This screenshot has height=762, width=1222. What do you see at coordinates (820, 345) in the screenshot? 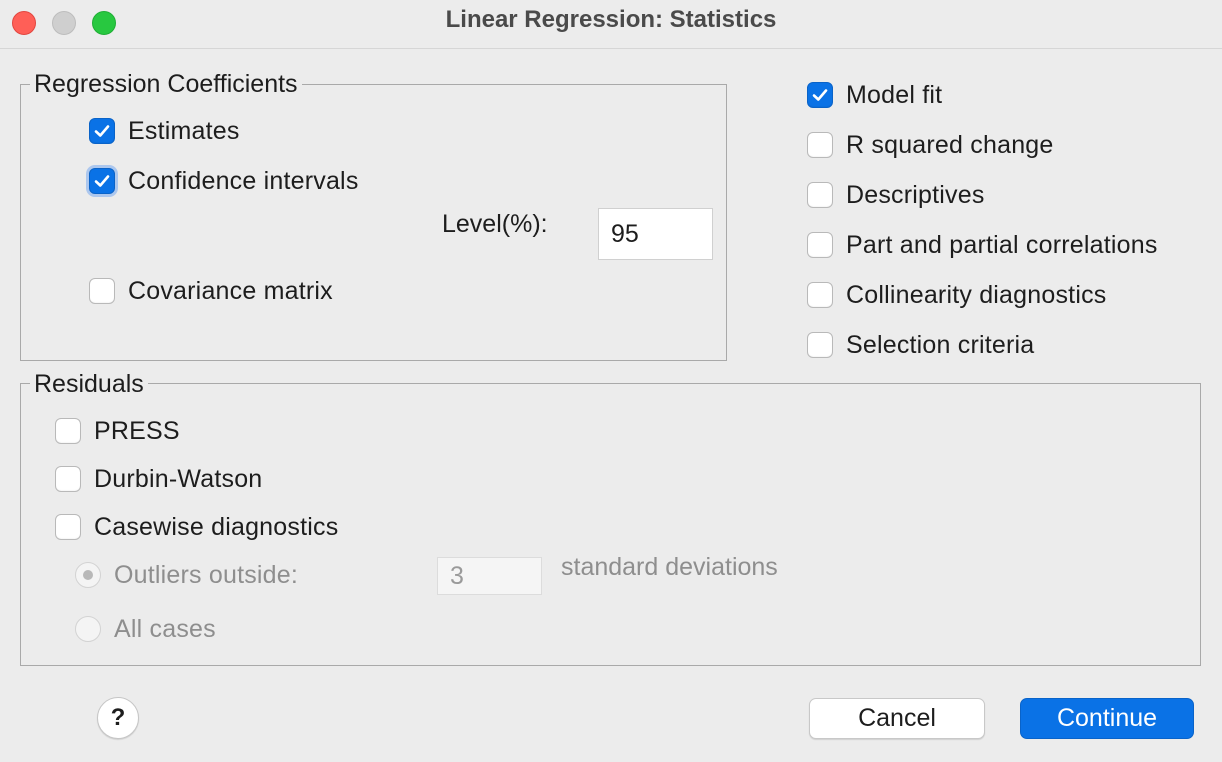
I see `selection-criteria-checkbox` at bounding box center [820, 345].